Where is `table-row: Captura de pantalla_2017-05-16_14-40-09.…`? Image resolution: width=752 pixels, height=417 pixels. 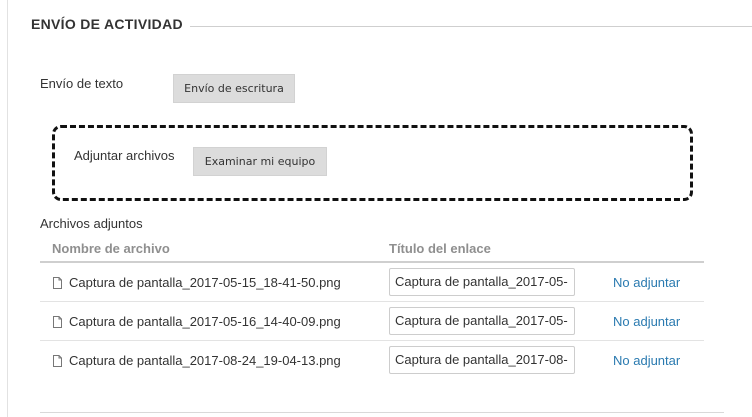
table-row: Captura de pantalla_2017-05-16_14-40-09.… is located at coordinates (372, 321).